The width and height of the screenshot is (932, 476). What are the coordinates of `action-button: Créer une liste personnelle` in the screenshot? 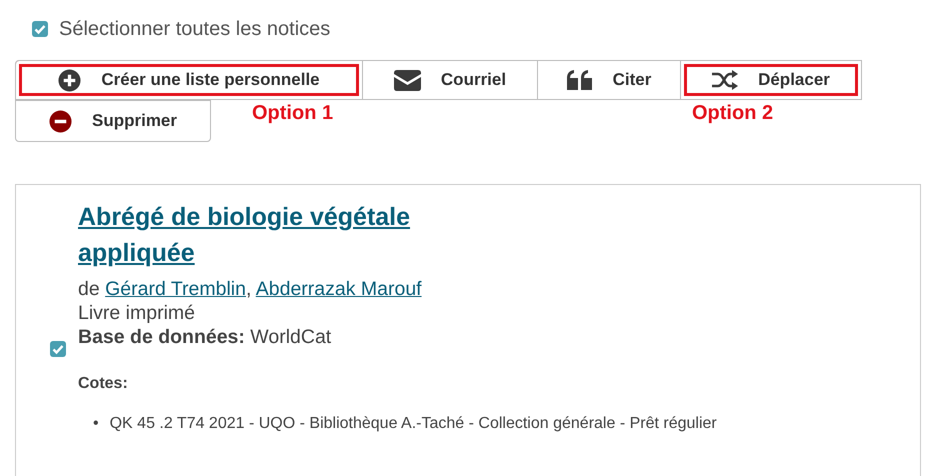 It's located at (189, 80).